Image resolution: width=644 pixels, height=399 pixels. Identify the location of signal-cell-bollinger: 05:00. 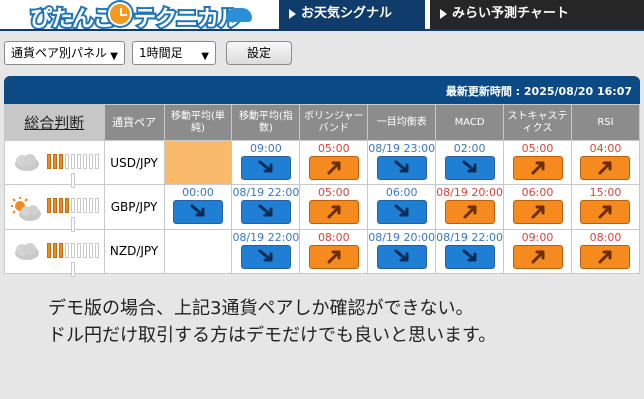
(334, 207).